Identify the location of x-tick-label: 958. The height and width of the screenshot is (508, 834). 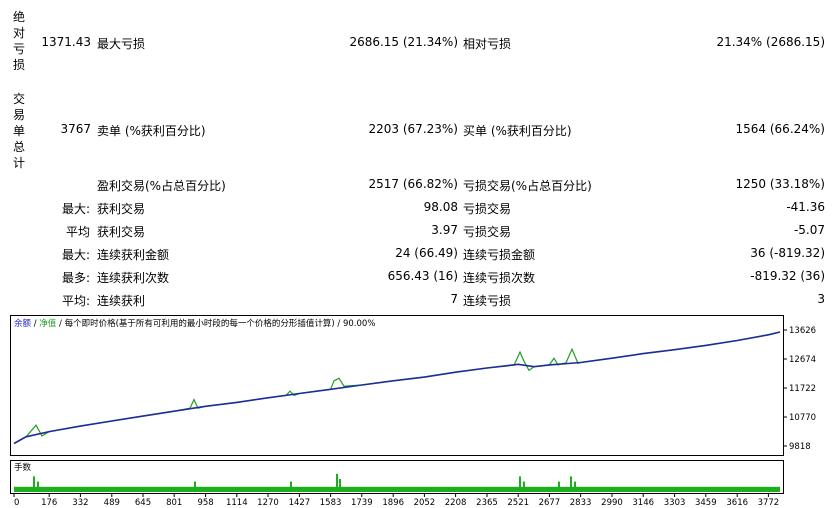
(205, 503).